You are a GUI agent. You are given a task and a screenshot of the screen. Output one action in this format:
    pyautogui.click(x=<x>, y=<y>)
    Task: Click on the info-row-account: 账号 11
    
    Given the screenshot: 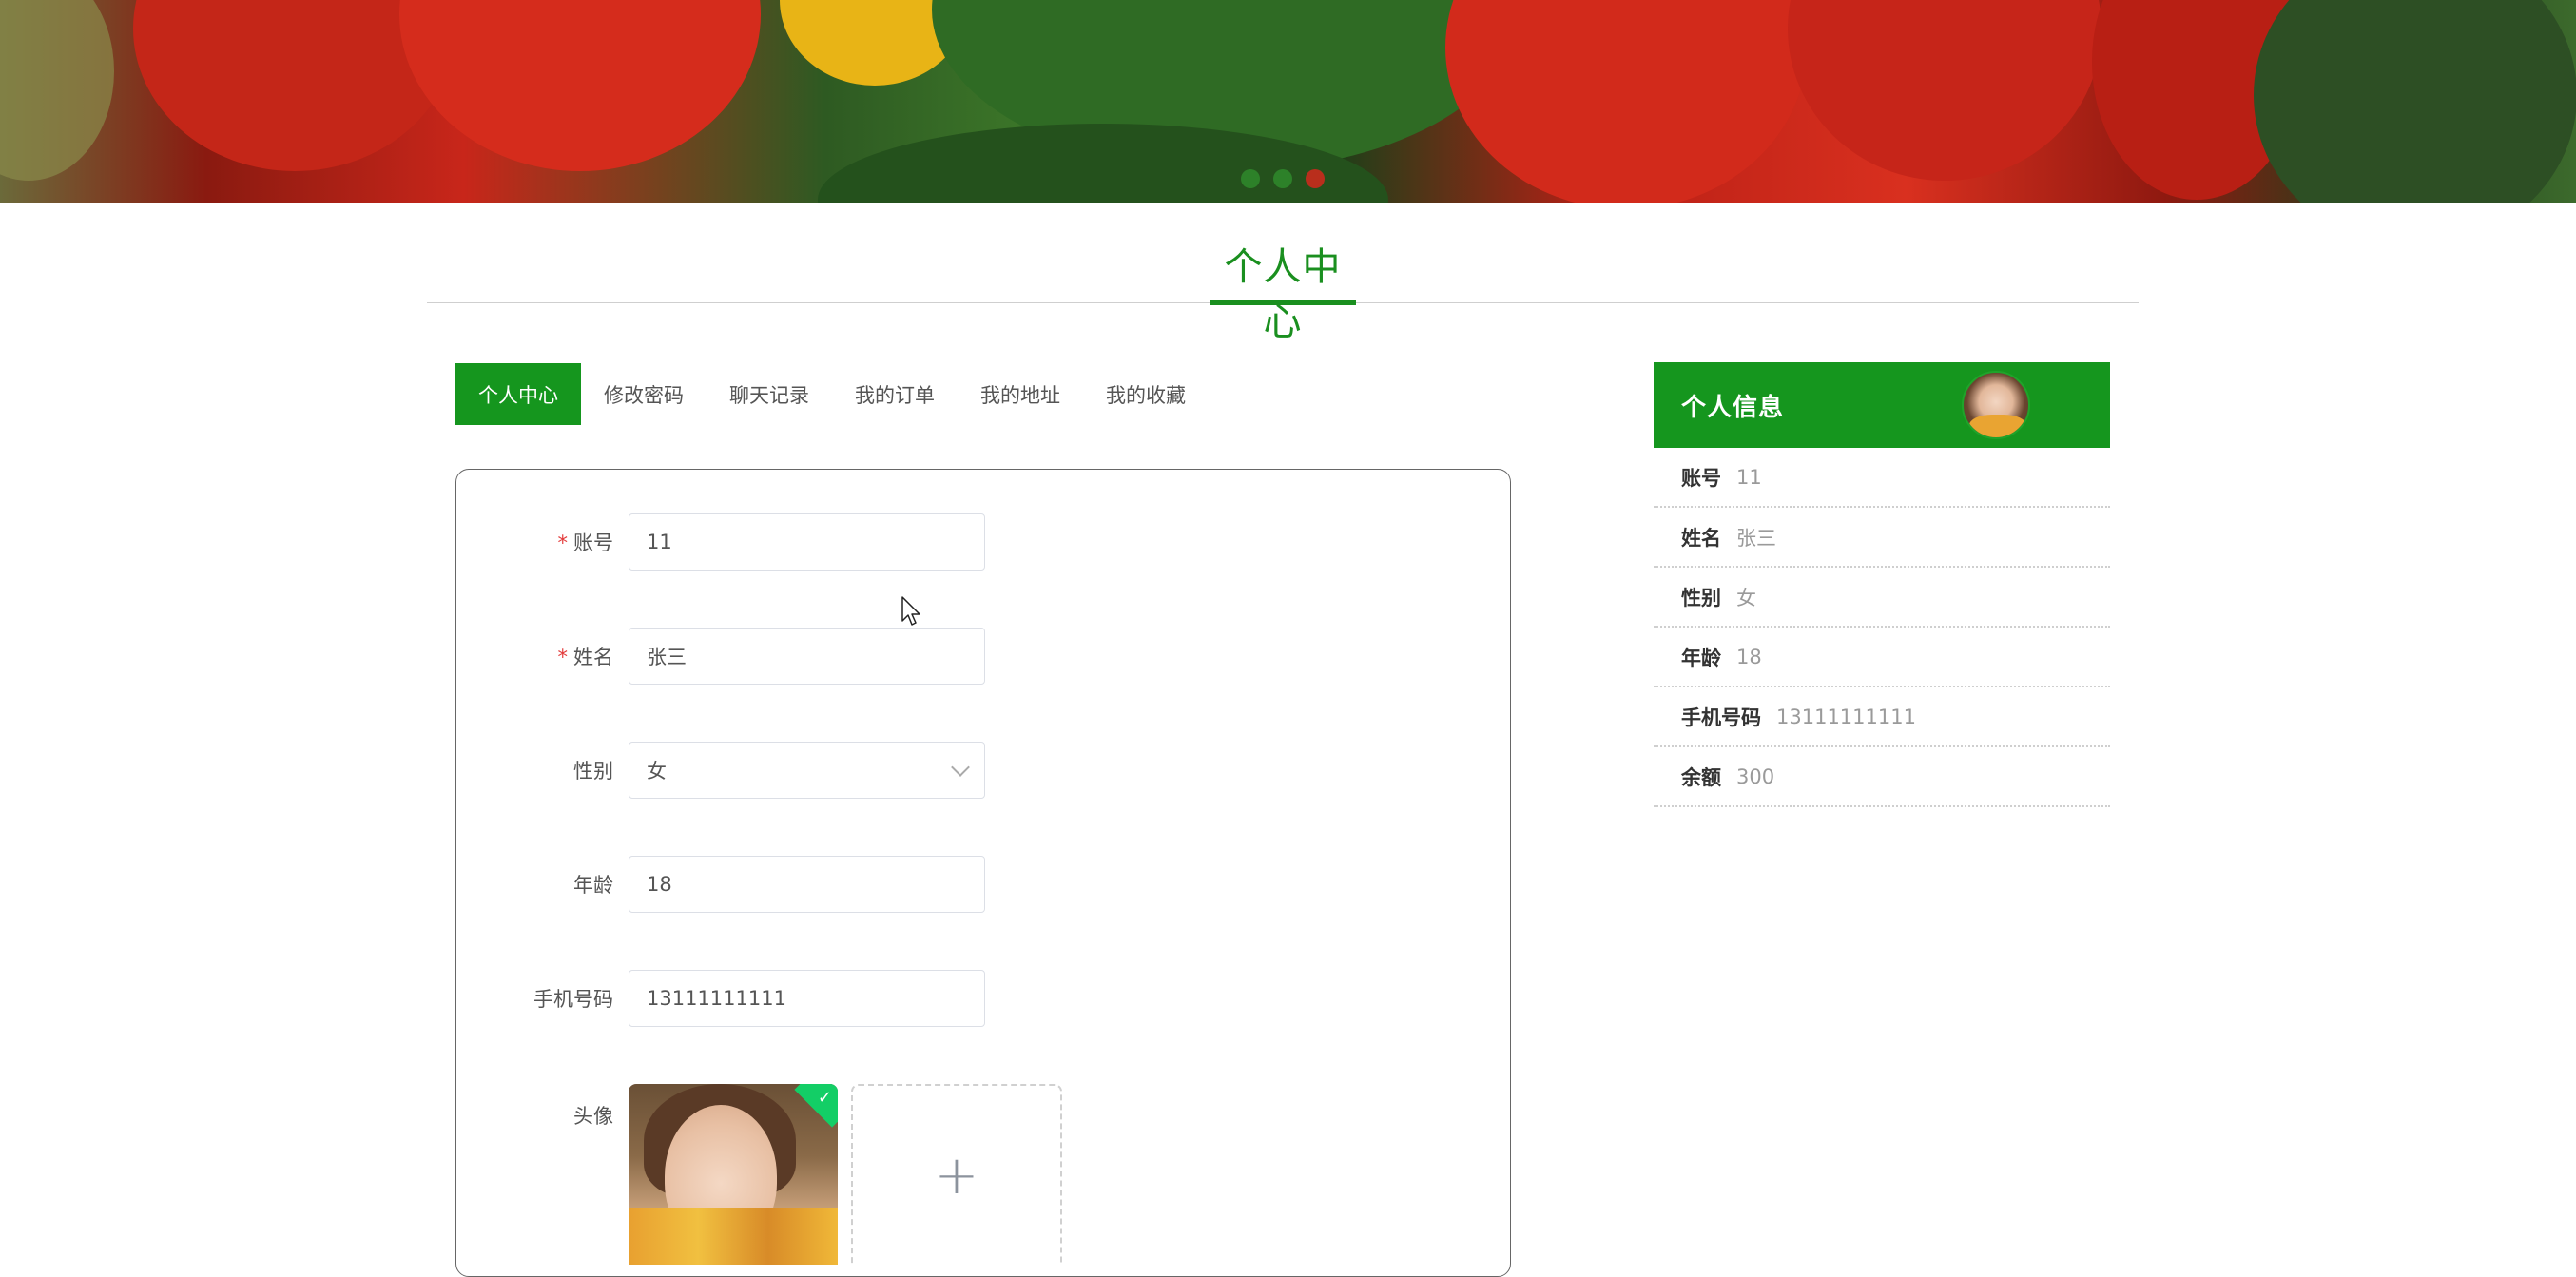 What is the action you would take?
    pyautogui.click(x=1882, y=478)
    